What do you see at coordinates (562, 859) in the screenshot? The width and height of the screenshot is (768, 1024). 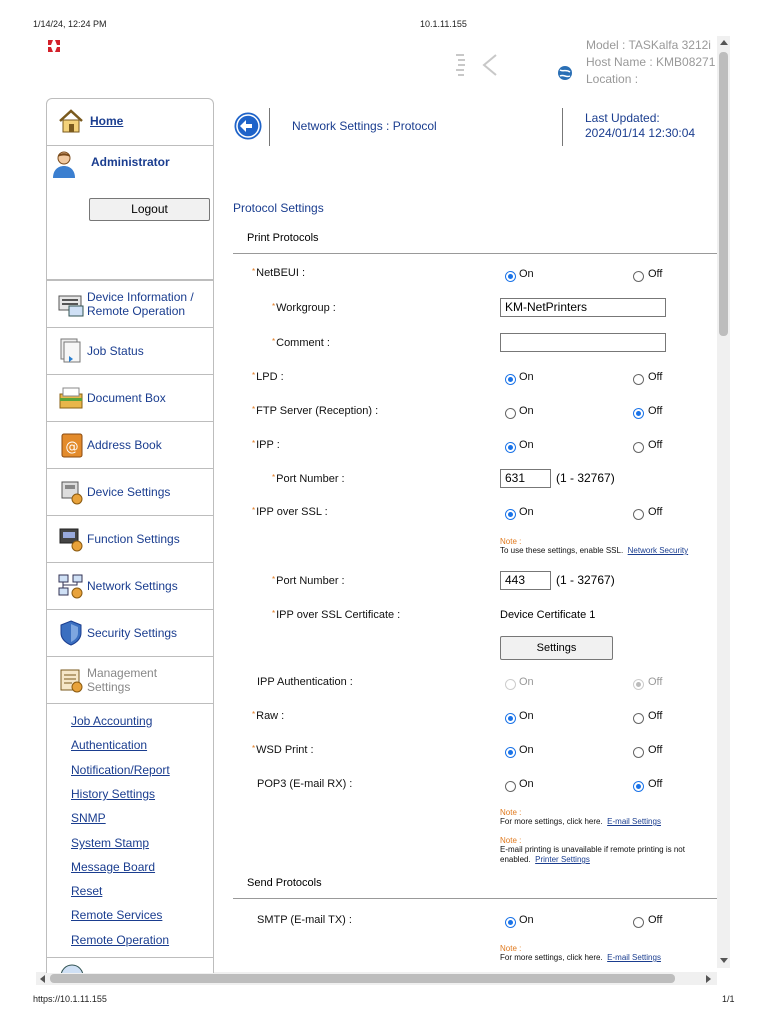 I see `printer-settings-link: Printer Settings` at bounding box center [562, 859].